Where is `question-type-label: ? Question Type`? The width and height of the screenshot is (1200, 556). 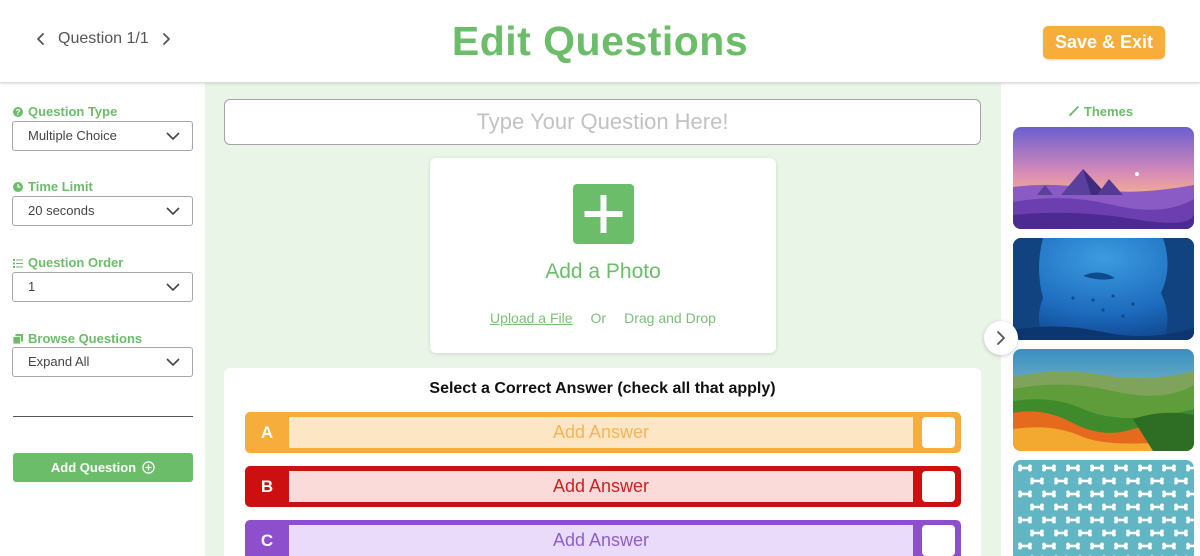 question-type-label: ? Question Type is located at coordinates (65, 111).